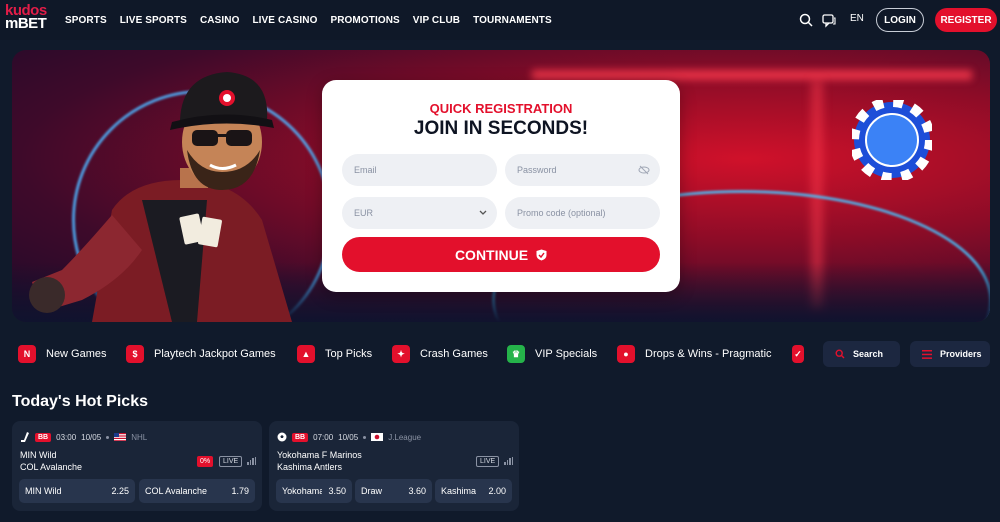 The height and width of the screenshot is (522, 1000). What do you see at coordinates (372, 491) in the screenshot?
I see `odd-name: Draw` at bounding box center [372, 491].